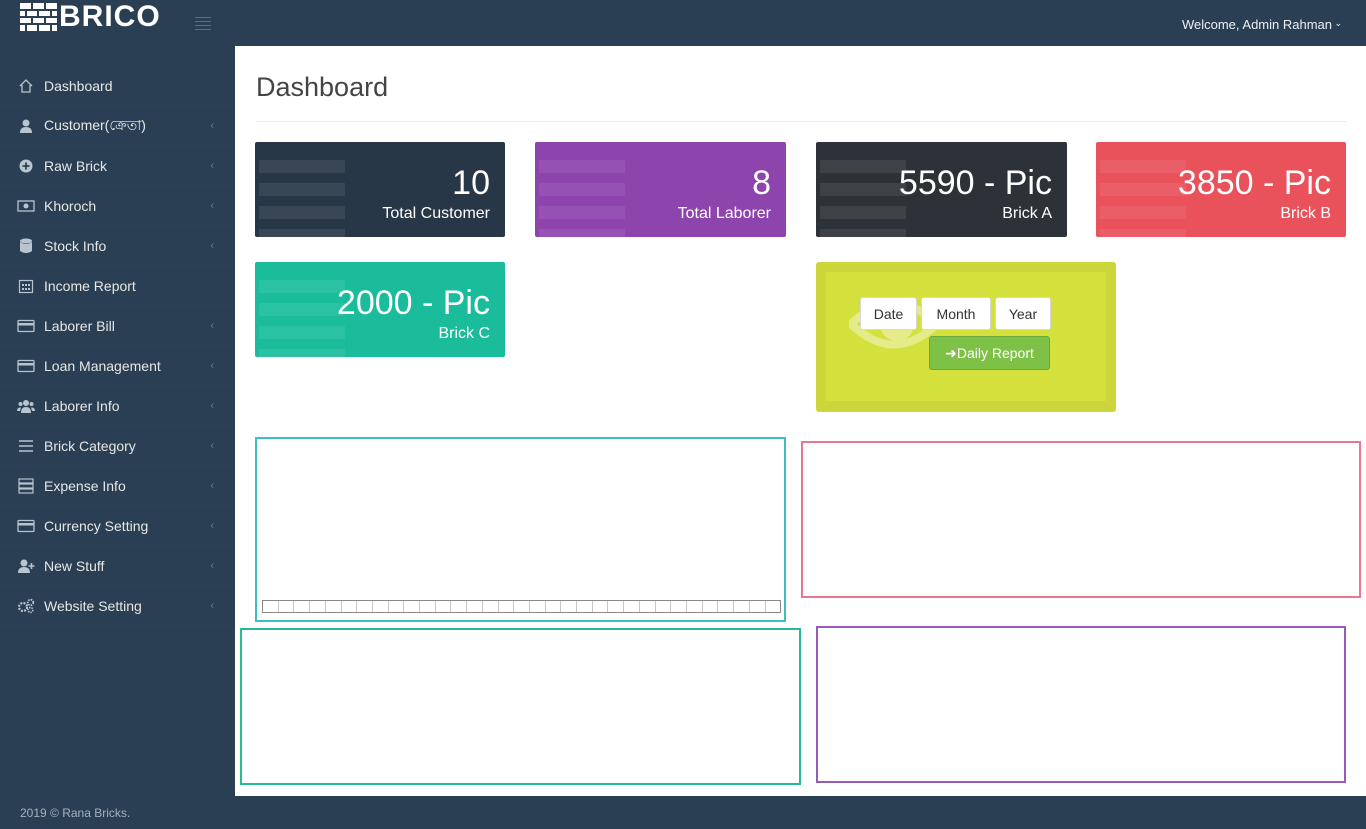 The width and height of the screenshot is (1366, 829). I want to click on sidebar-item-label: Income Report, so click(90, 285).